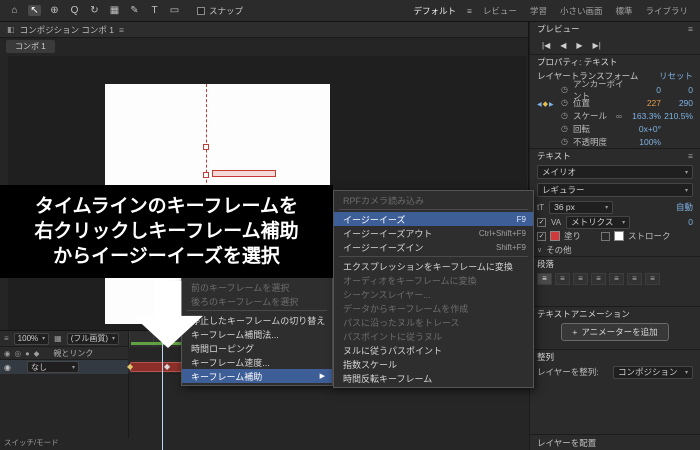  What do you see at coordinates (541, 222) in the screenshot?
I see `kerning-checkbox` at bounding box center [541, 222].